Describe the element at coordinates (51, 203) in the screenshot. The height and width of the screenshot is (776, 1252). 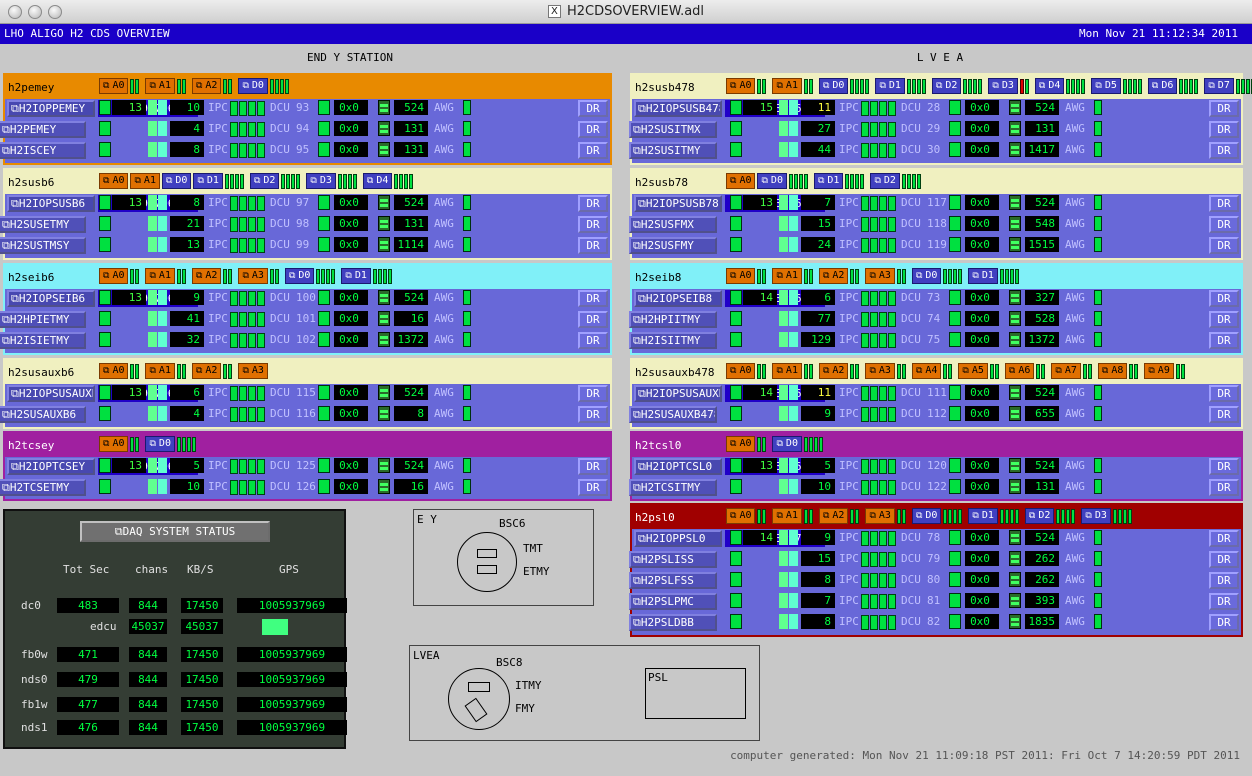
I see `iop-button: ⧉H2IOPSUSB6` at that location.